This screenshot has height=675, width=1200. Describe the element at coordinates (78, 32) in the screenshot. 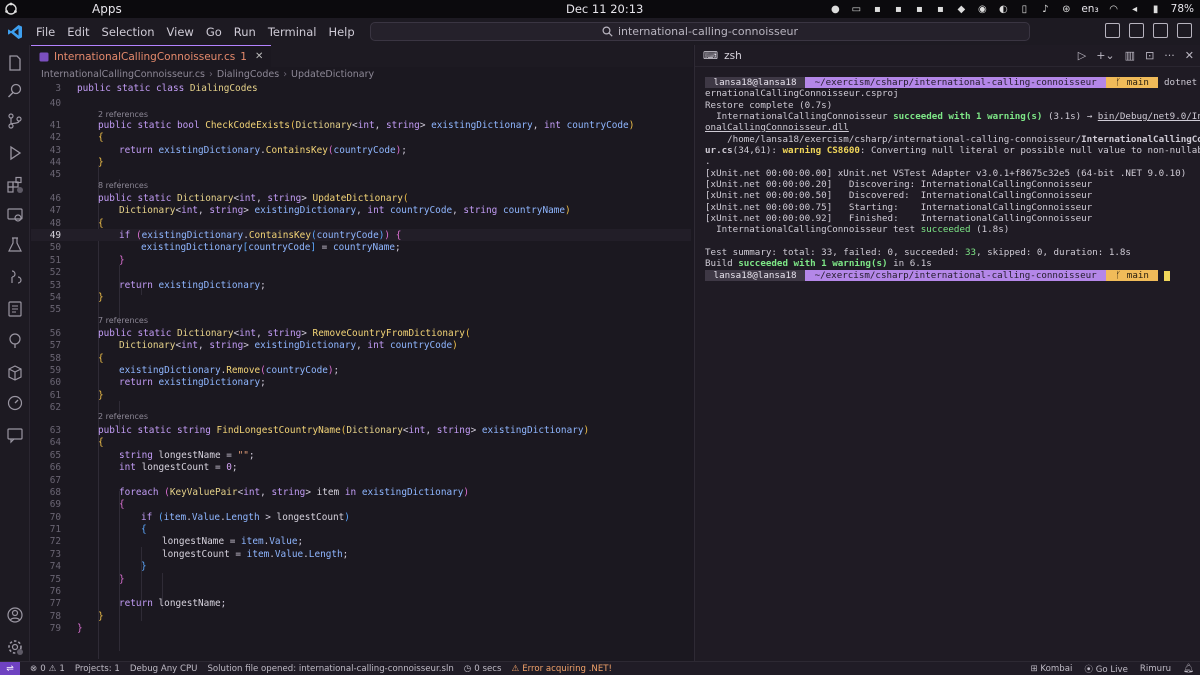

I see `menu-edit: Edit` at that location.